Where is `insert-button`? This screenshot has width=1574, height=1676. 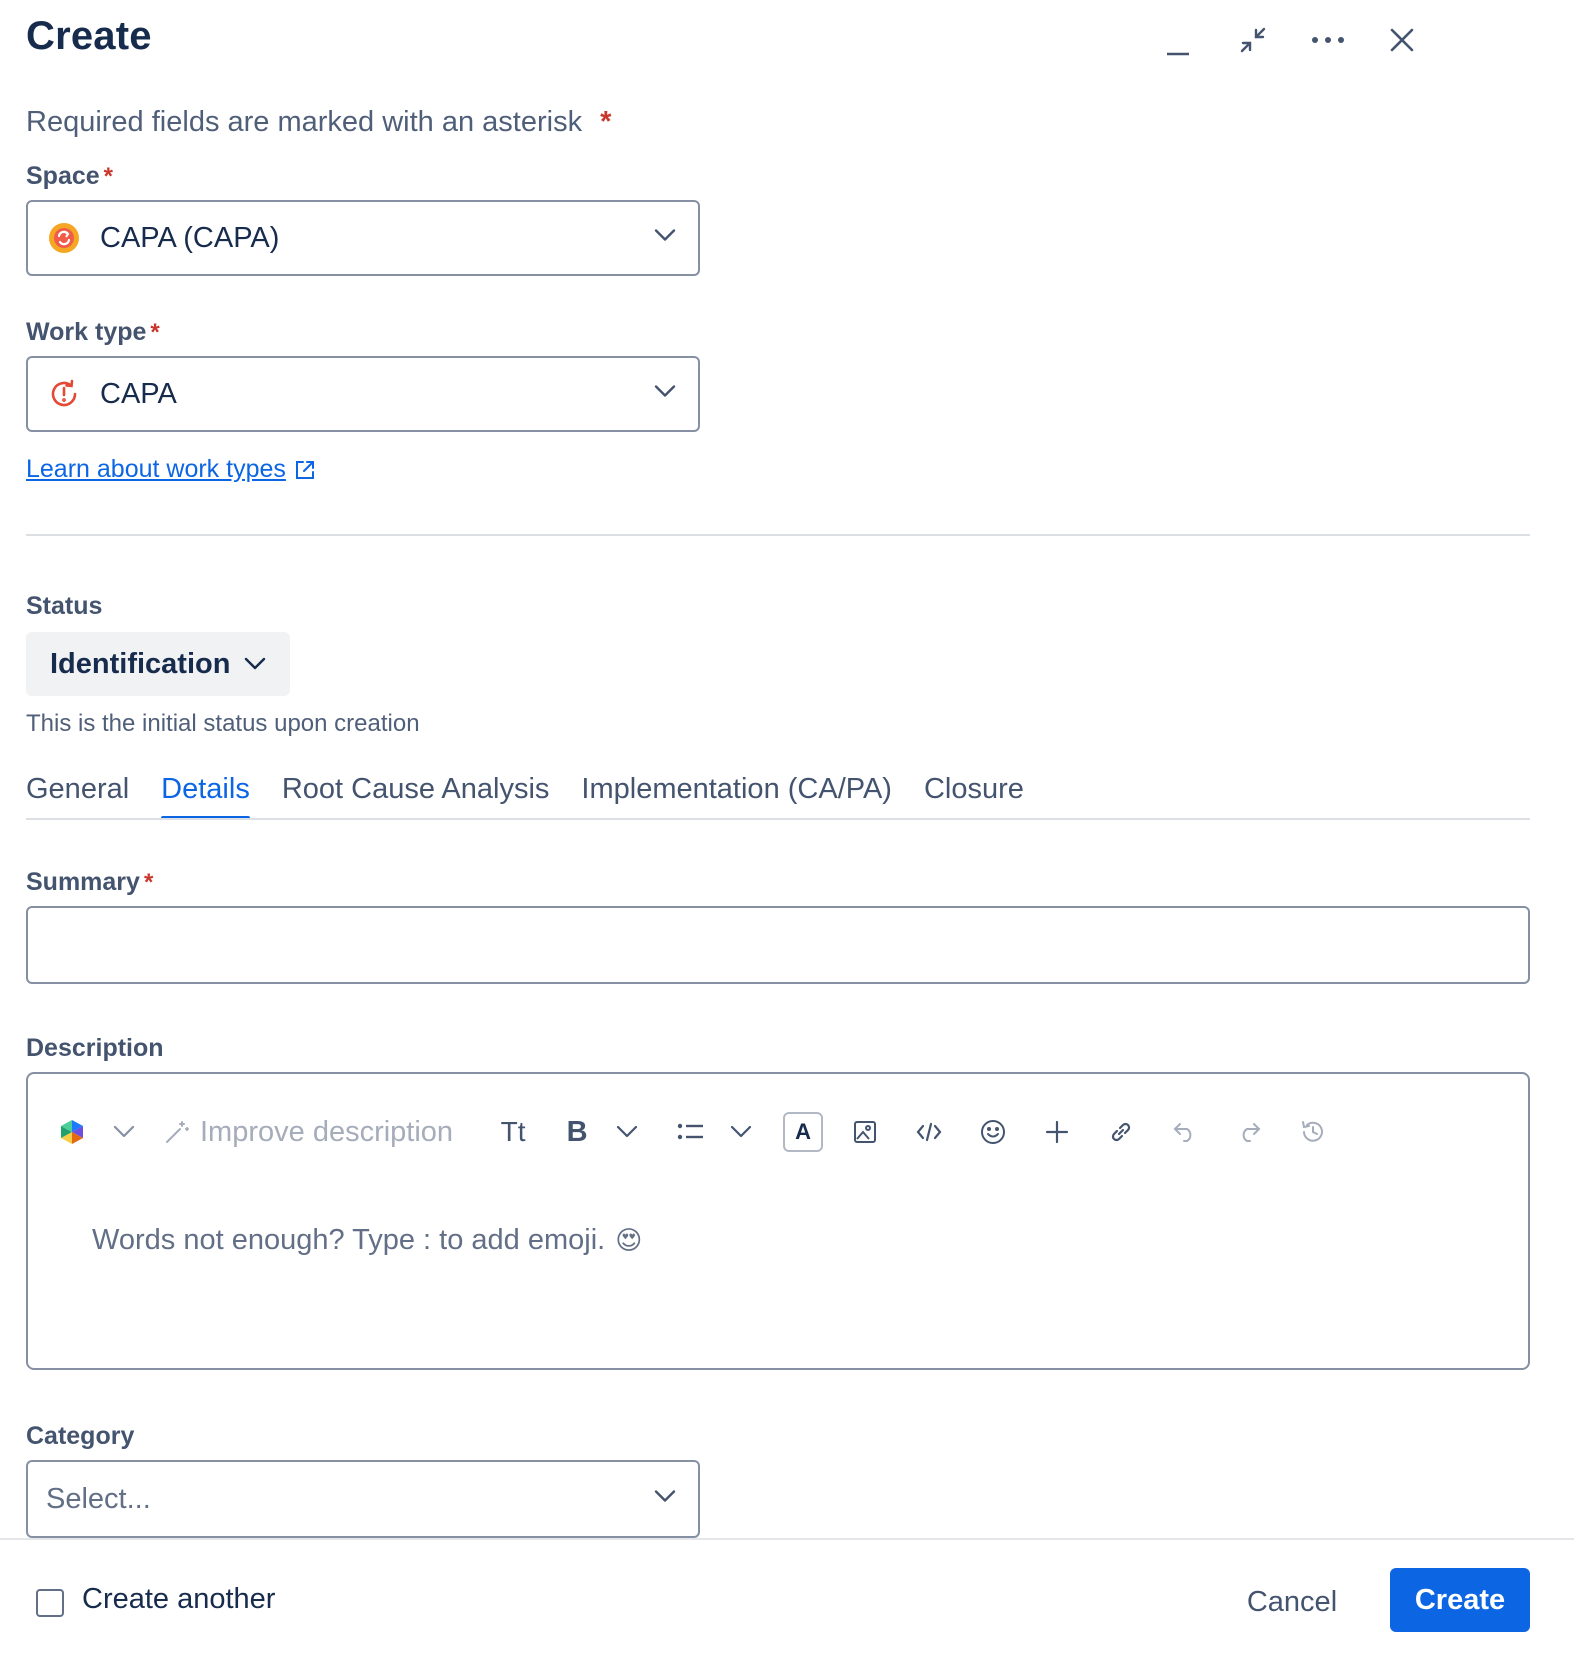
insert-button is located at coordinates (1057, 1132).